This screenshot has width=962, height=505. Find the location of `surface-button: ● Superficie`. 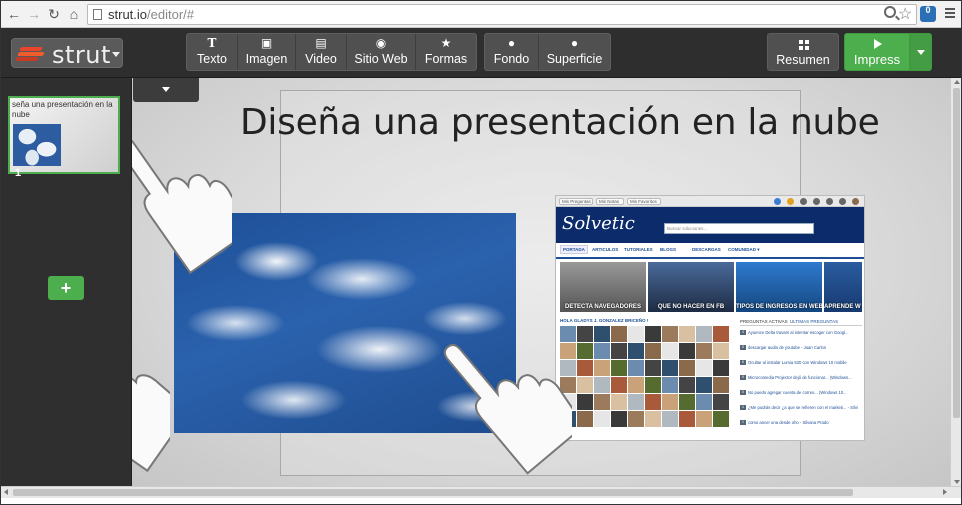

surface-button: ● Superficie is located at coordinates (574, 52).